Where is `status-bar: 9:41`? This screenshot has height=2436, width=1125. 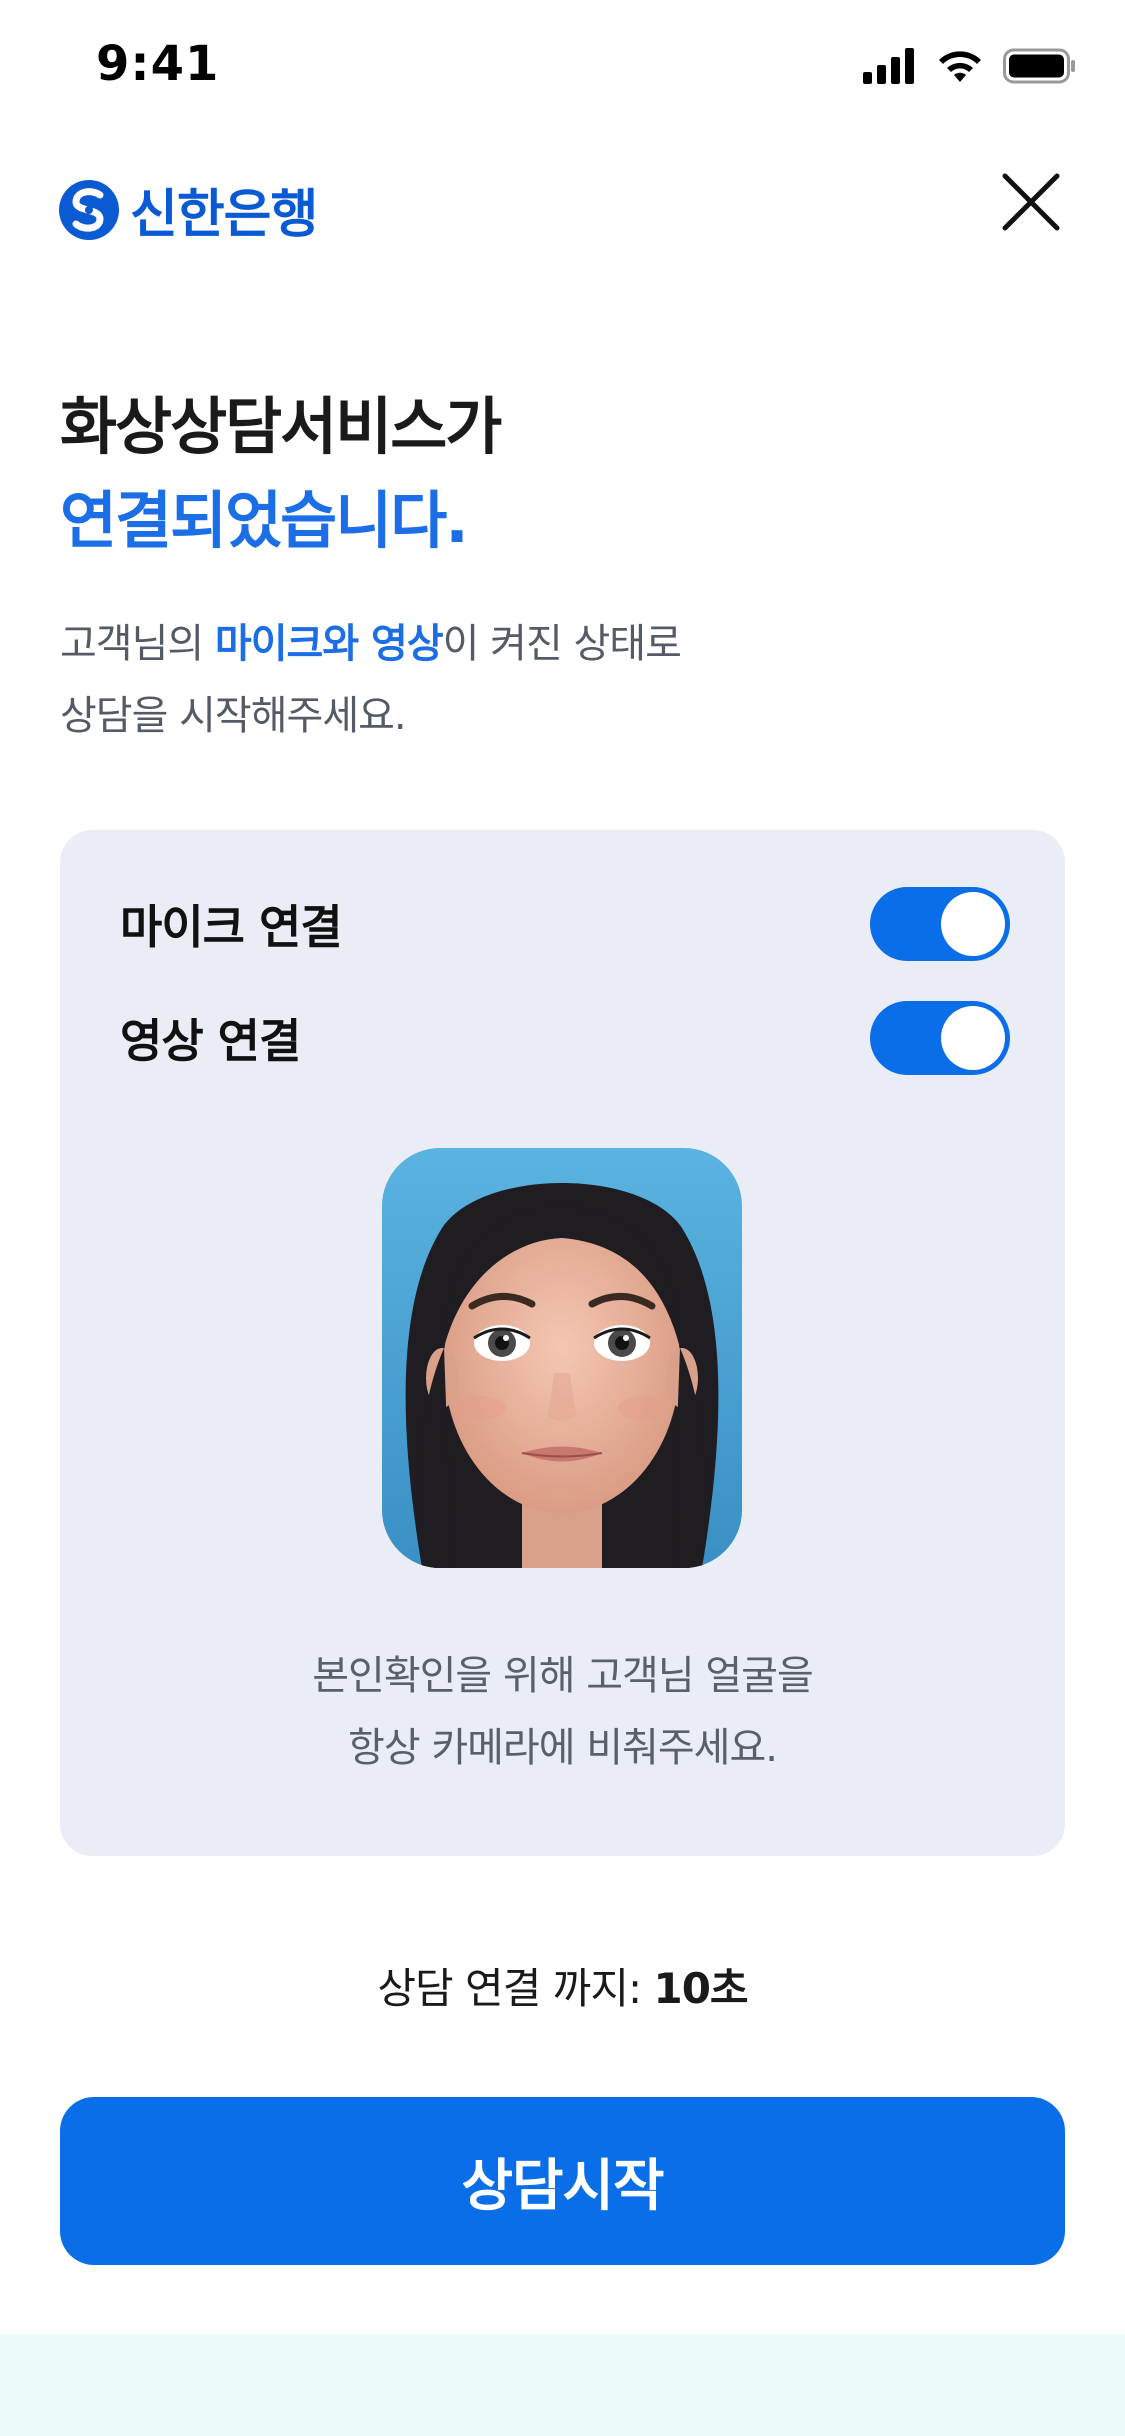 status-bar: 9:41 is located at coordinates (562, 70).